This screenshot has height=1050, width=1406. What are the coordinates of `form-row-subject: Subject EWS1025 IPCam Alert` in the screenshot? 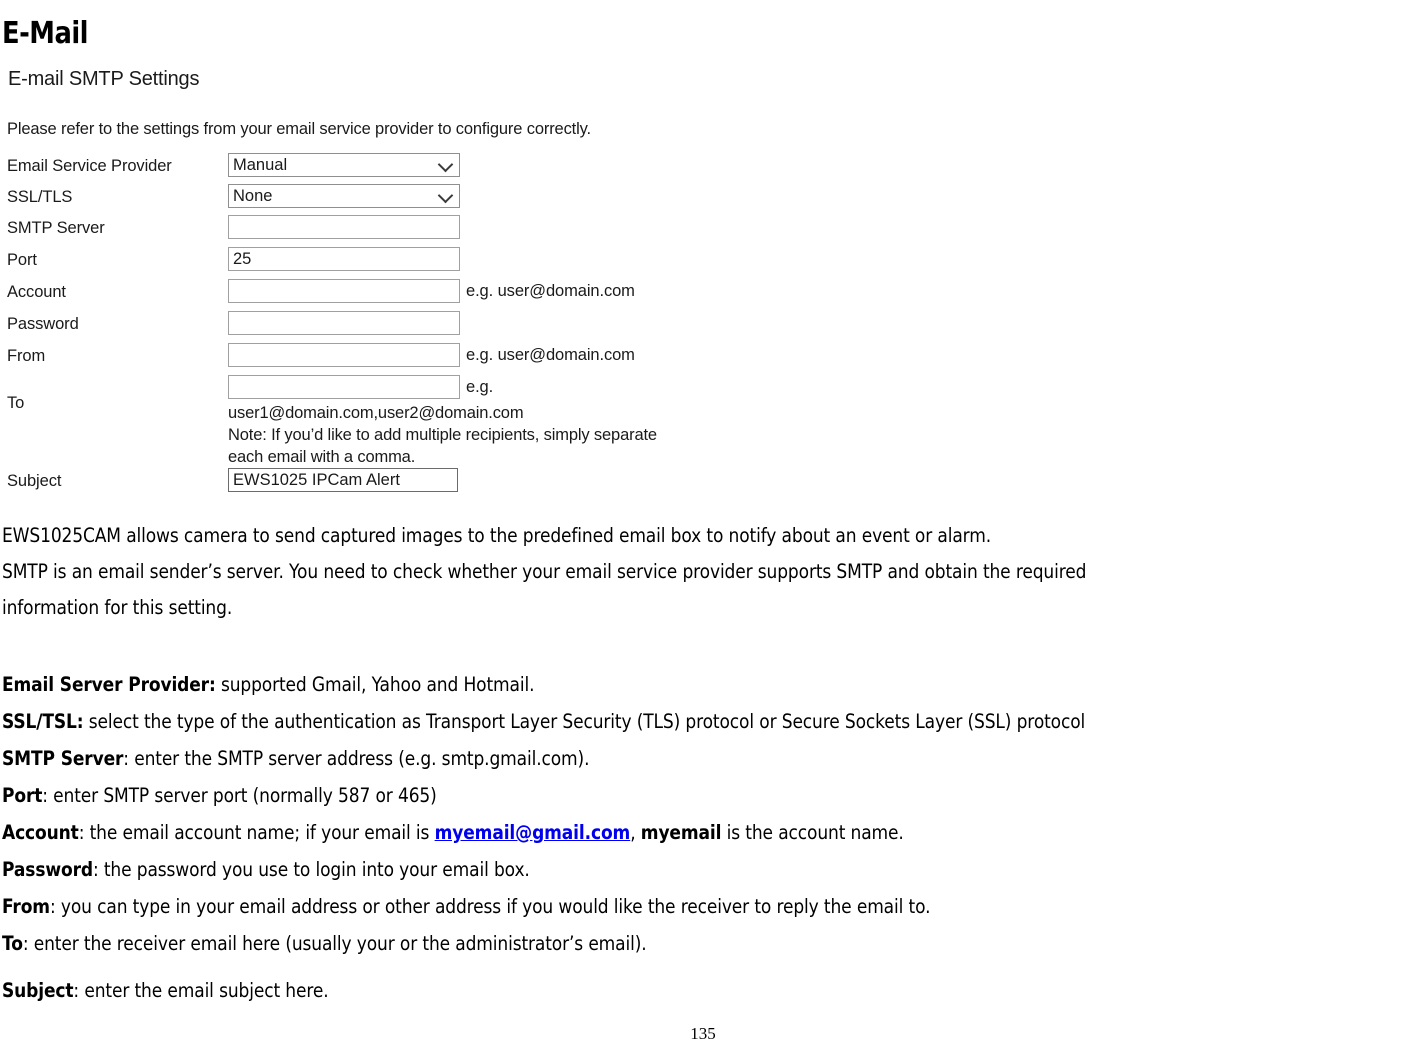 It's located at (390, 481).